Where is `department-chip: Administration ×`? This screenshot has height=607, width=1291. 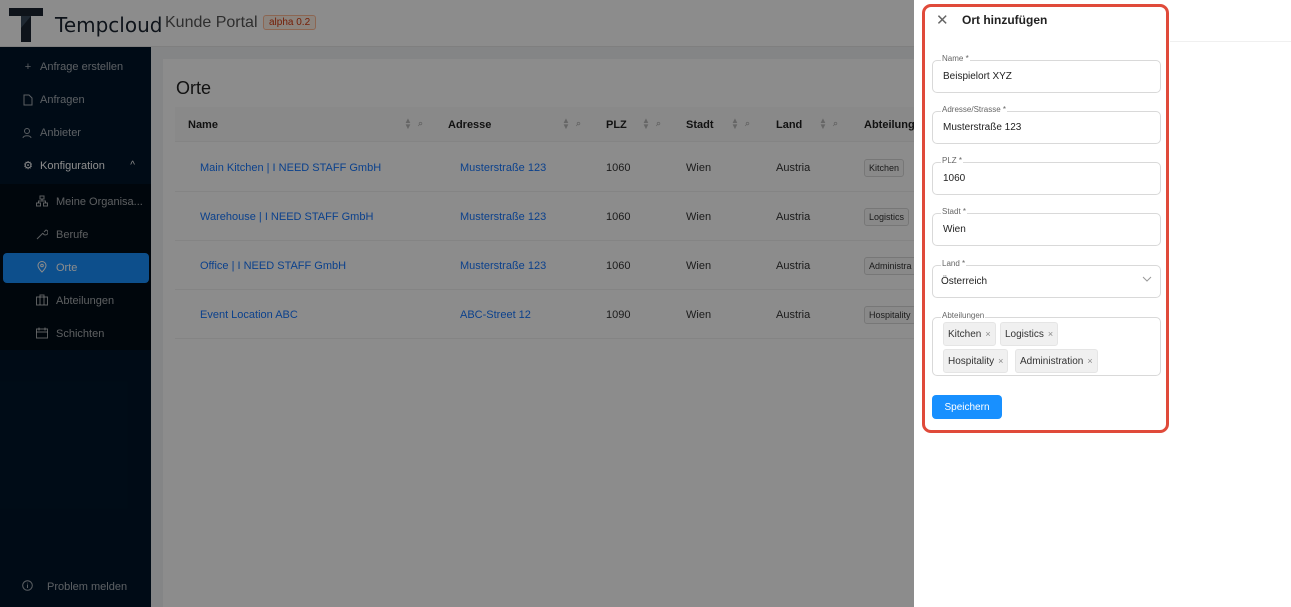 department-chip: Administration × is located at coordinates (1056, 361).